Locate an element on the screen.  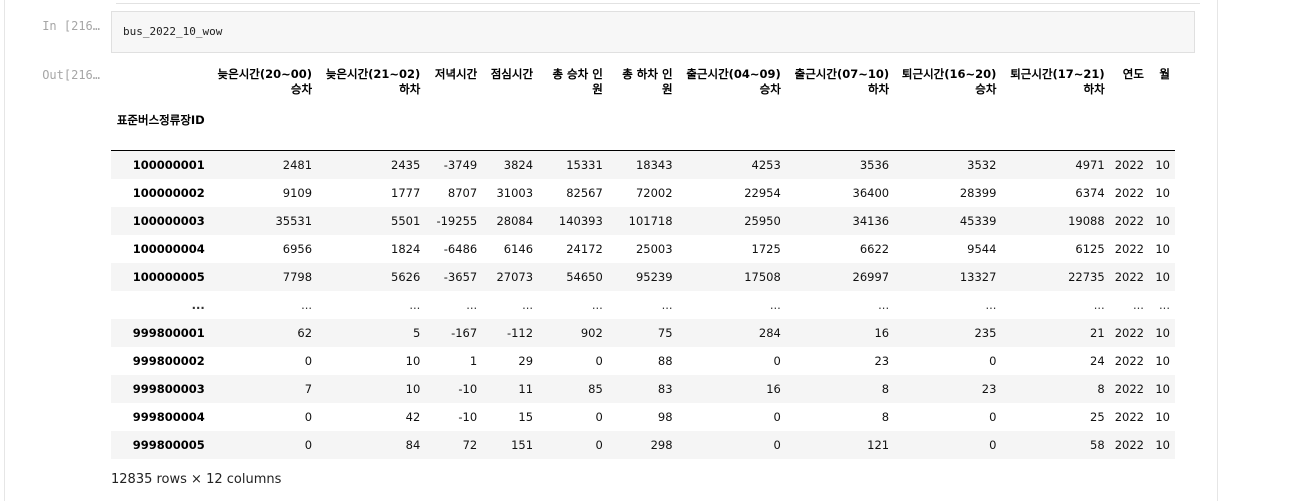
table-cell: 9109 is located at coordinates (297, 192).